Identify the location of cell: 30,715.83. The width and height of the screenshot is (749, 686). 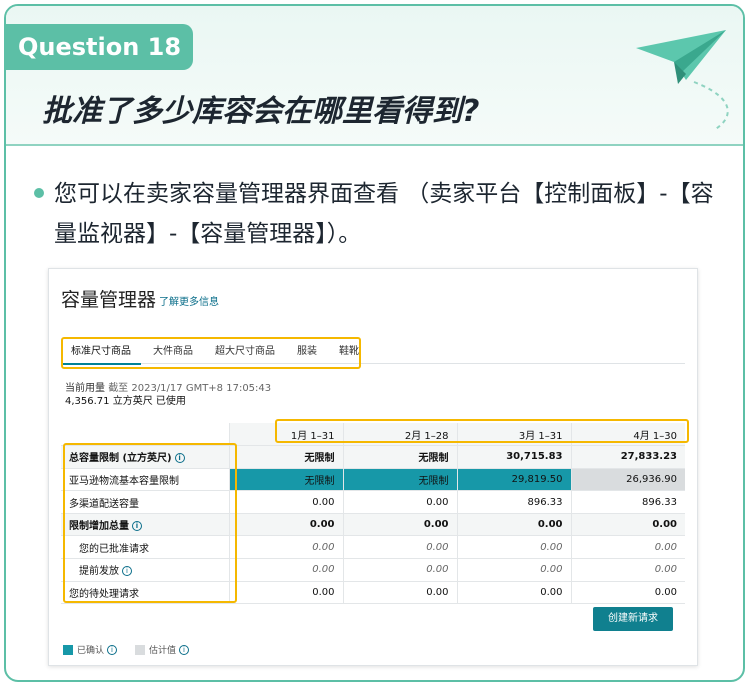
(513, 457).